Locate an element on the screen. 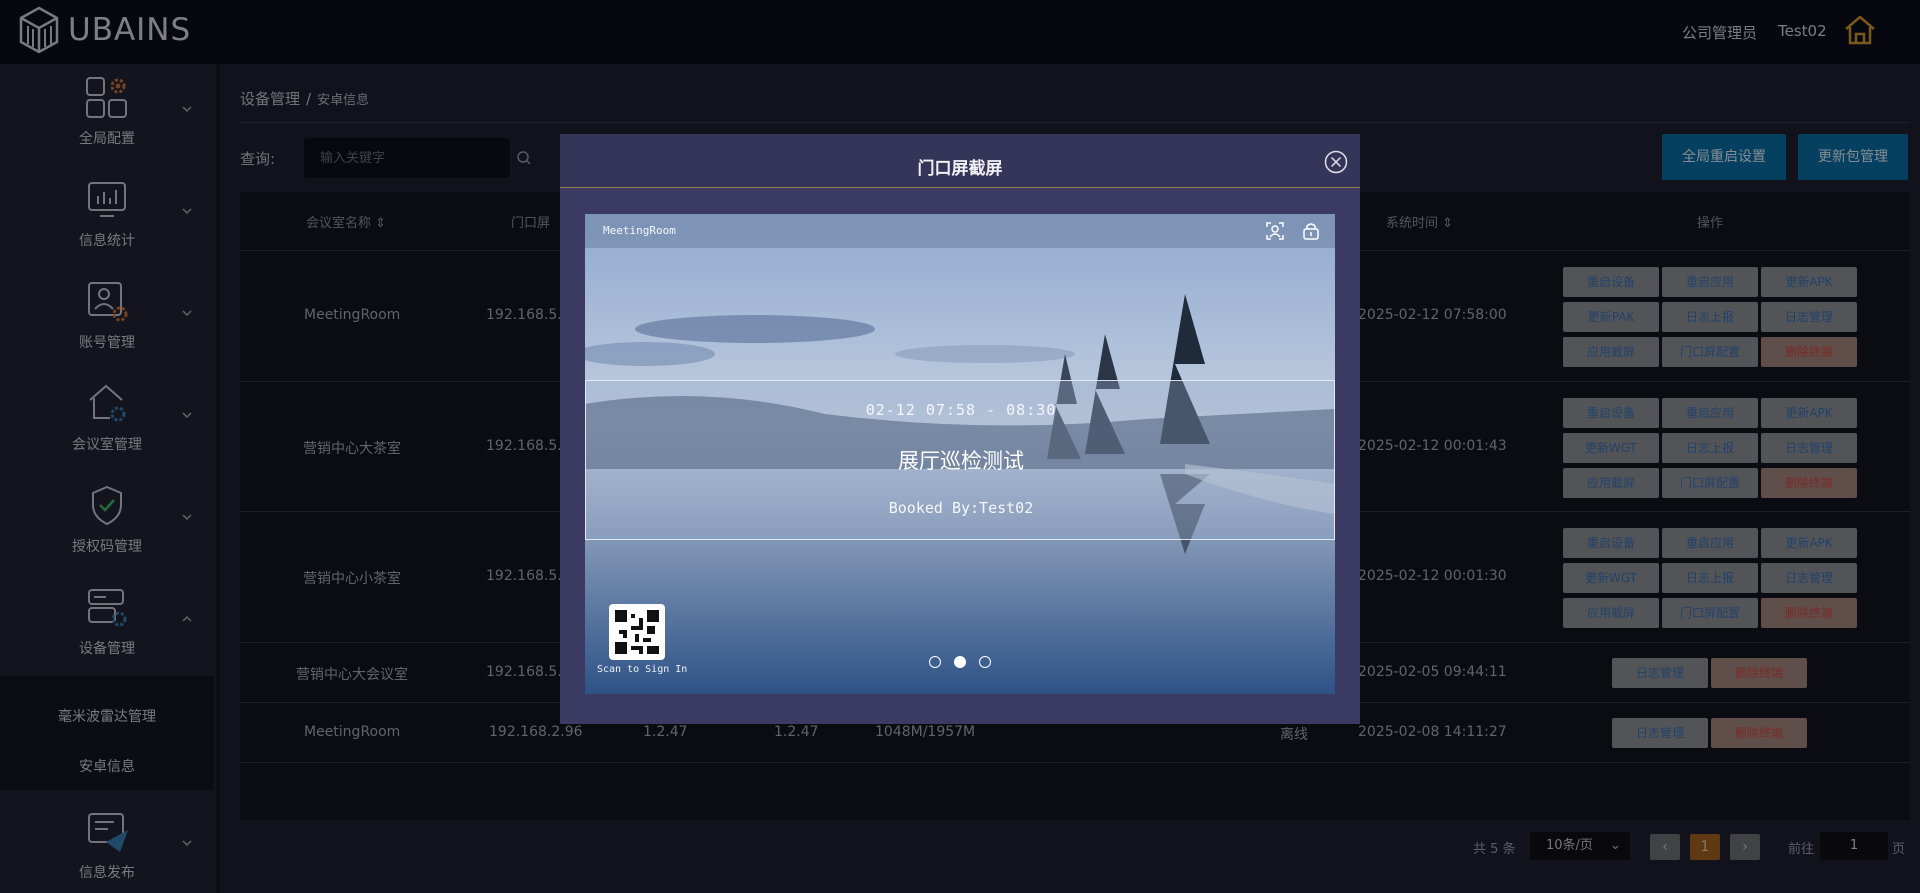 The width and height of the screenshot is (1920, 893). booking-organizer: Booked By:Test02 is located at coordinates (961, 508).